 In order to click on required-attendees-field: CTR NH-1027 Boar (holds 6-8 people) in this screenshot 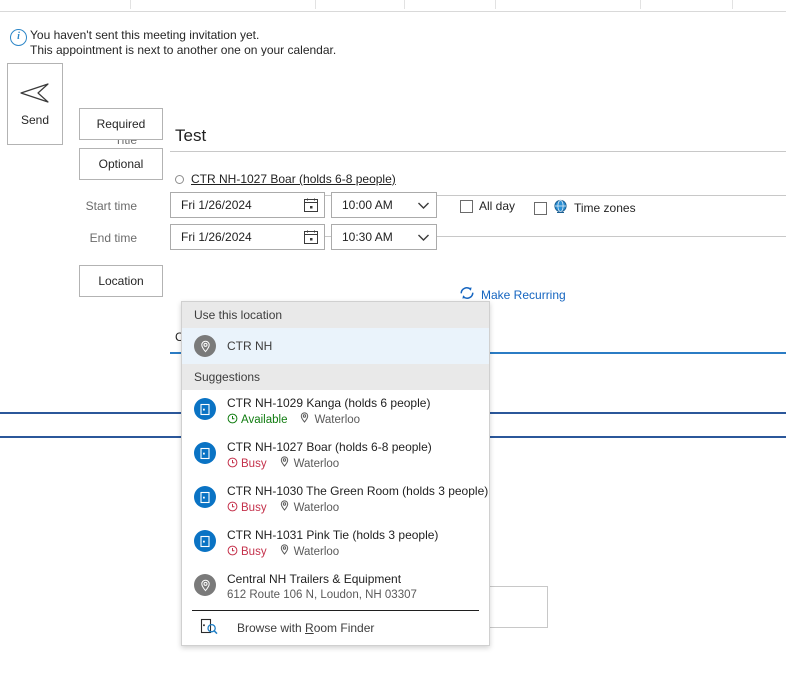, I will do `click(285, 179)`.